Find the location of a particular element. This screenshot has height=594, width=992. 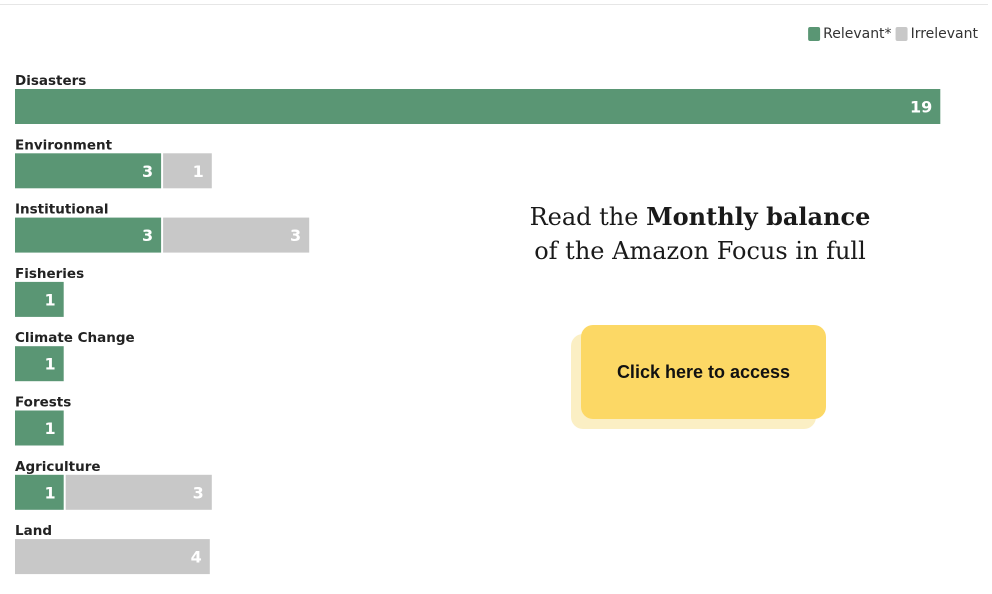

bar-relevant-fisheries is located at coordinates (39, 299).